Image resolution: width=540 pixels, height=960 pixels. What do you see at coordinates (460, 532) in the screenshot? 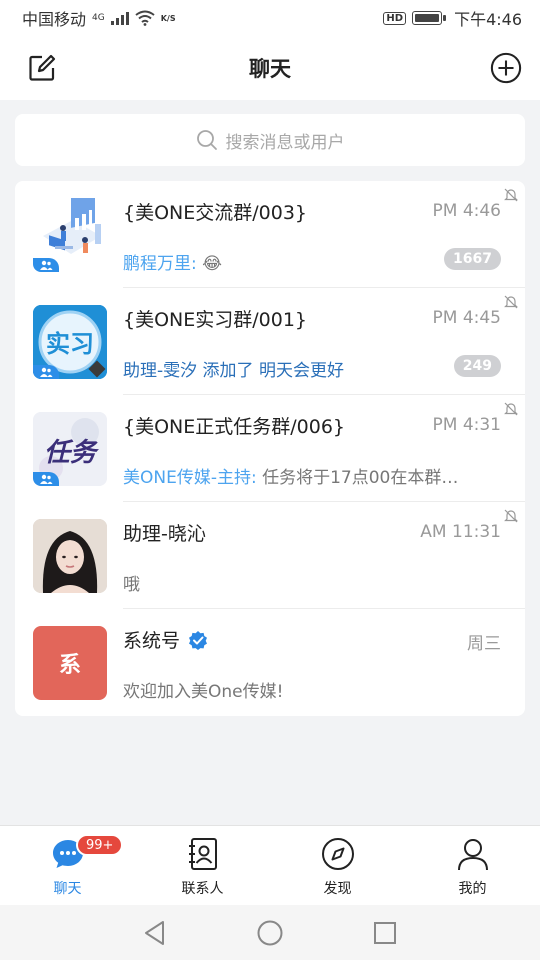
I see `chat-time: AM 11:31` at bounding box center [460, 532].